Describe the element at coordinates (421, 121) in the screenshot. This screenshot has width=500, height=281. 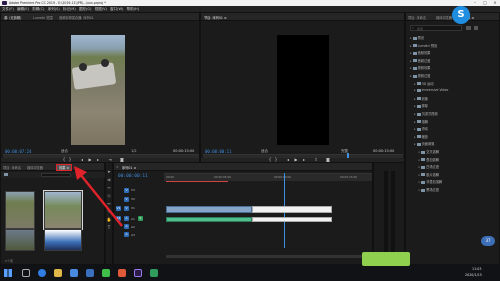
I see `effects-tree-item: ▸ 溶解` at that location.